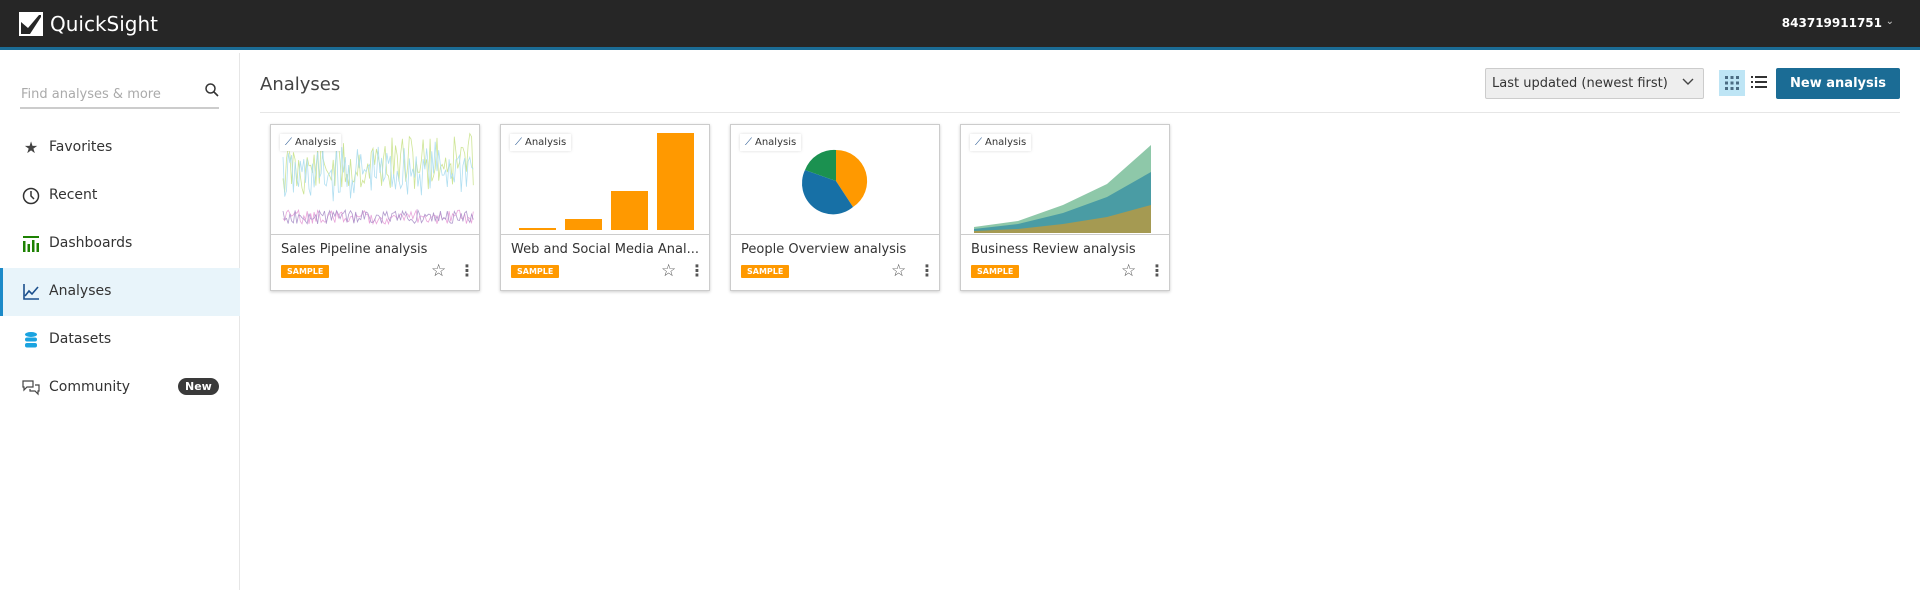 Image resolution: width=1920 pixels, height=590 pixels. I want to click on sidebar-item-analyses: Analyses, so click(120, 292).